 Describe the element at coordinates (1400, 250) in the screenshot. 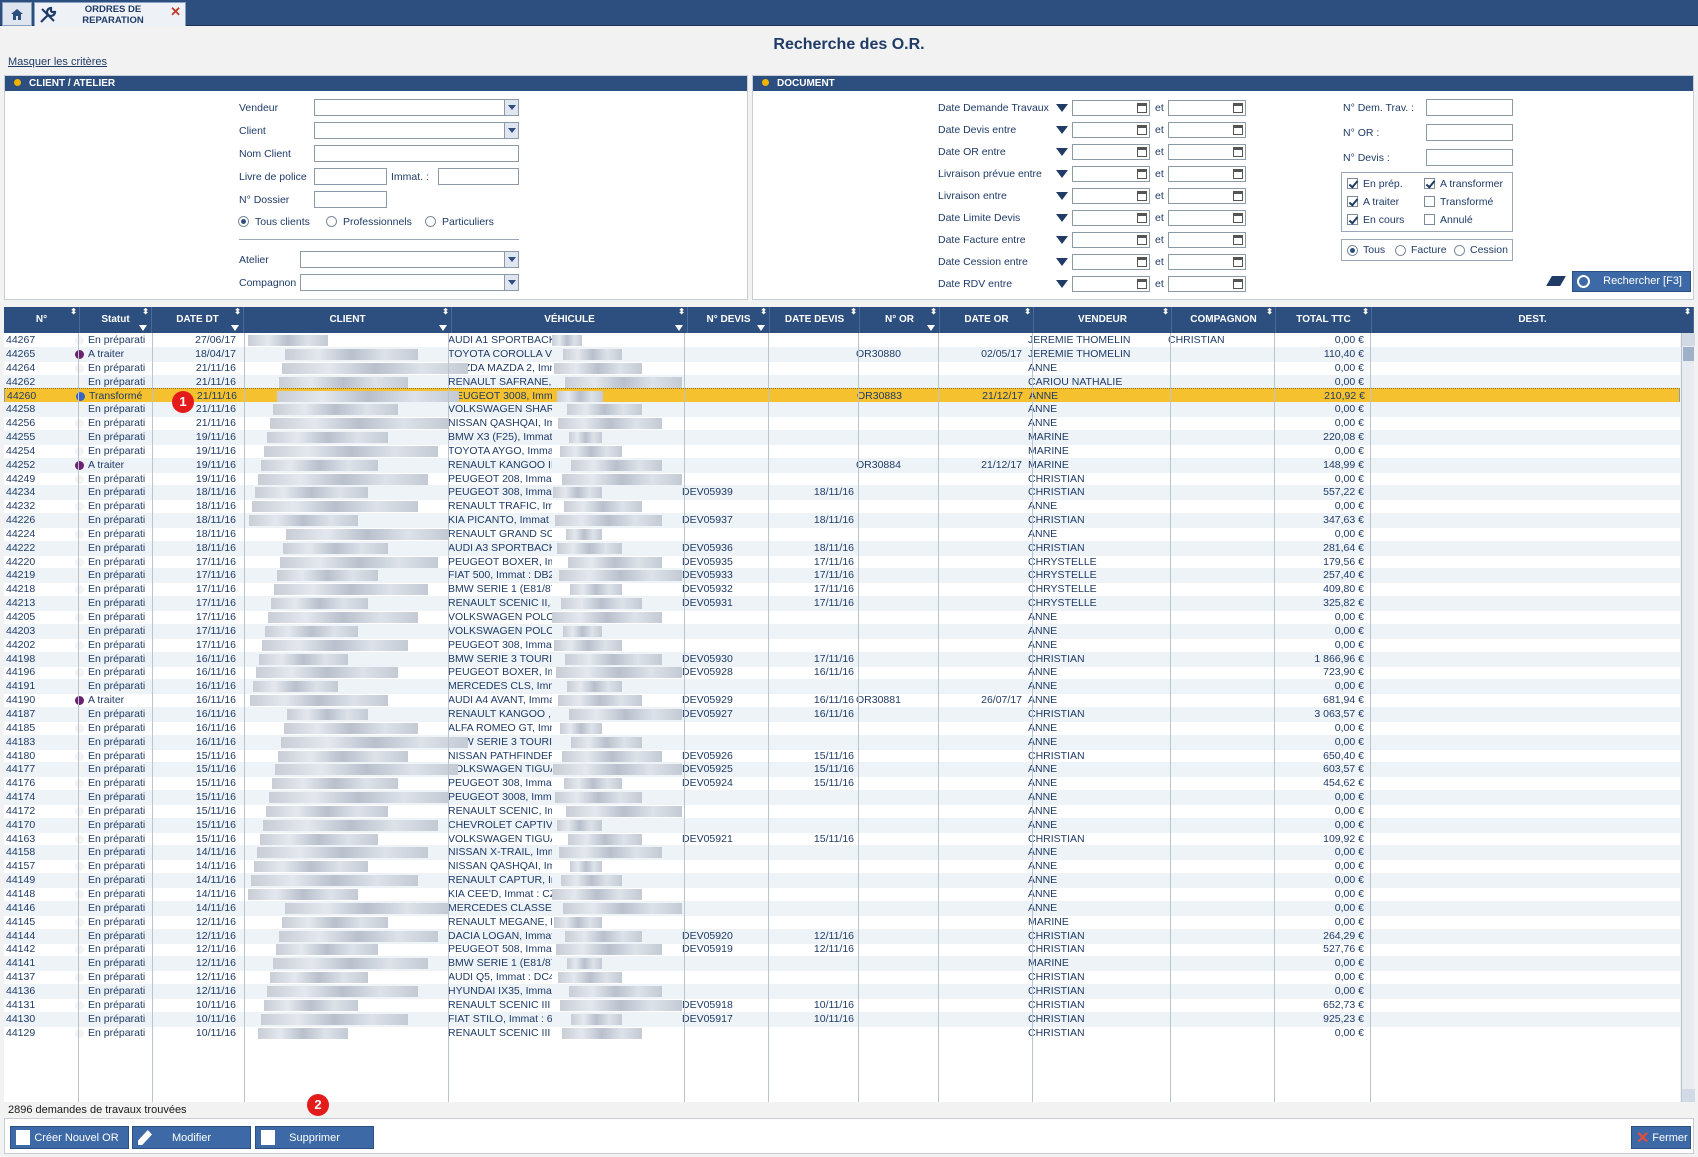

I see `radio-facture` at that location.